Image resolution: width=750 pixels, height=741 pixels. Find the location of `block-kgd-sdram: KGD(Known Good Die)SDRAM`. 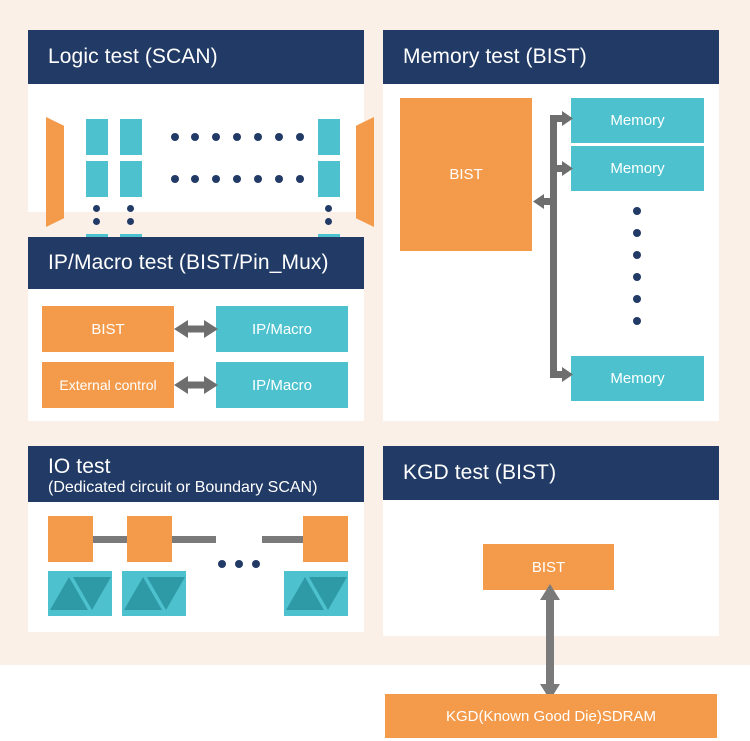

block-kgd-sdram: KGD(Known Good Die)SDRAM is located at coordinates (551, 716).